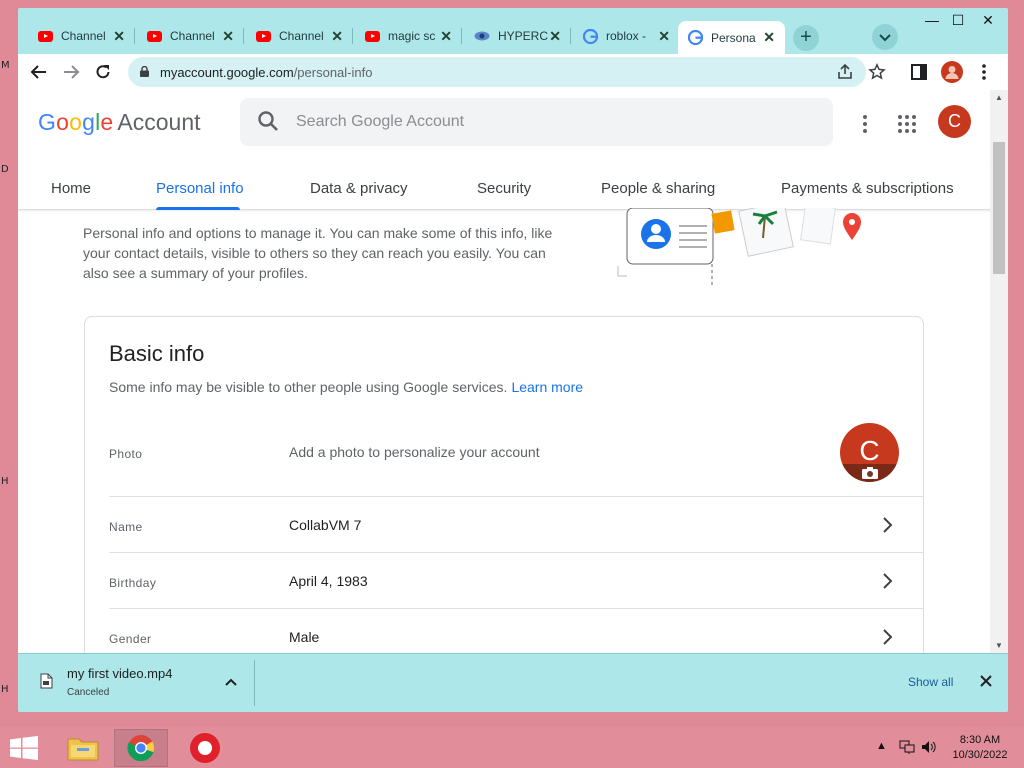 The width and height of the screenshot is (1024, 768). Describe the element at coordinates (907, 747) in the screenshot. I see `network-icon` at that location.